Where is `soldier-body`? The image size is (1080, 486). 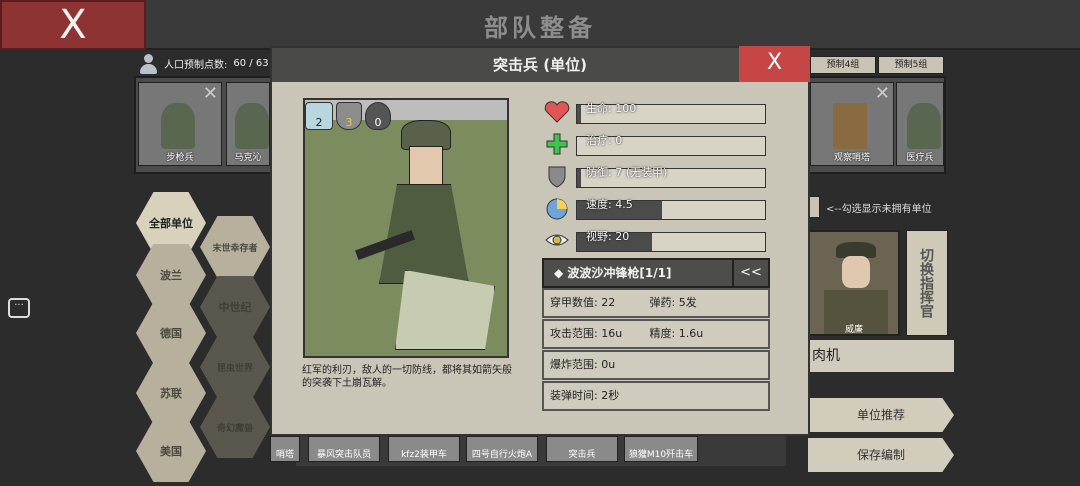 soldier-body is located at coordinates (424, 234).